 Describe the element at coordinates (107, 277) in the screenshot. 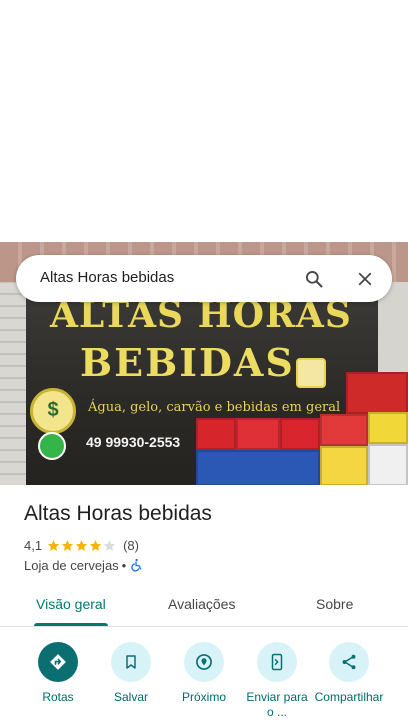

I see `search-query: Altas Horas bebidas` at that location.